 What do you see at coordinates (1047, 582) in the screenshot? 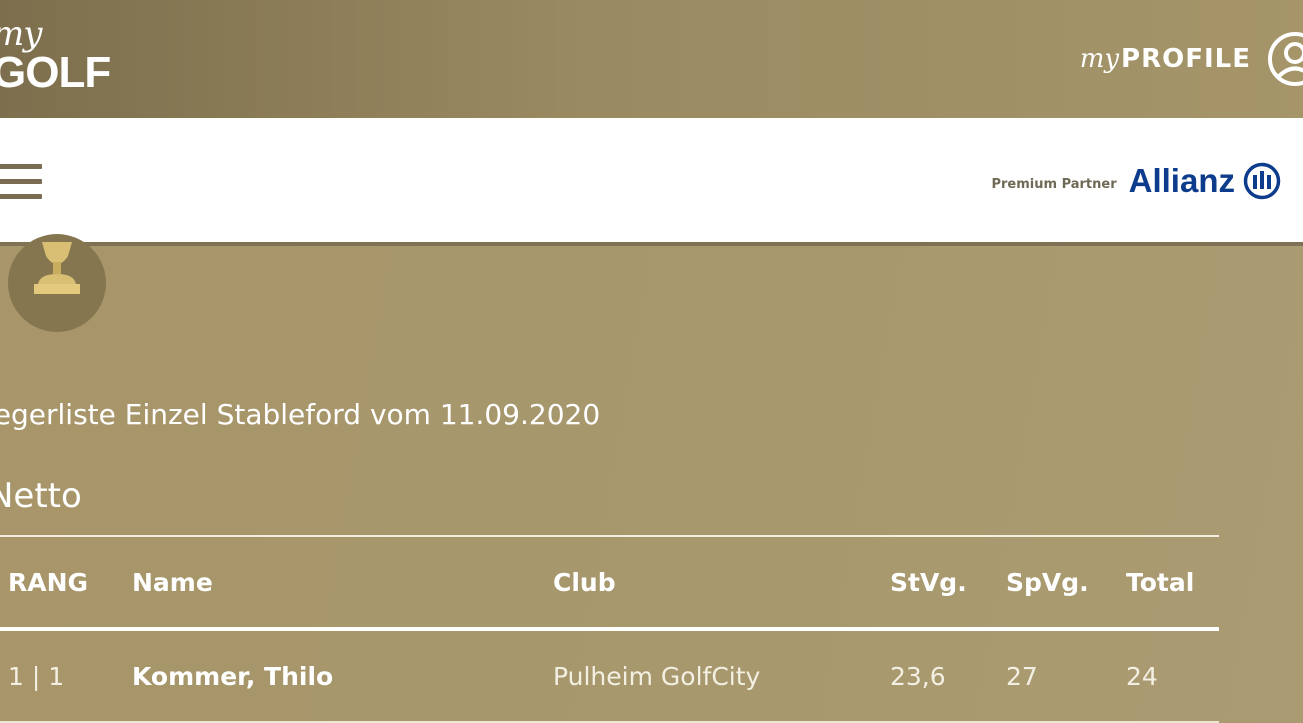
I see `column-header-spvg: SpVg.` at bounding box center [1047, 582].